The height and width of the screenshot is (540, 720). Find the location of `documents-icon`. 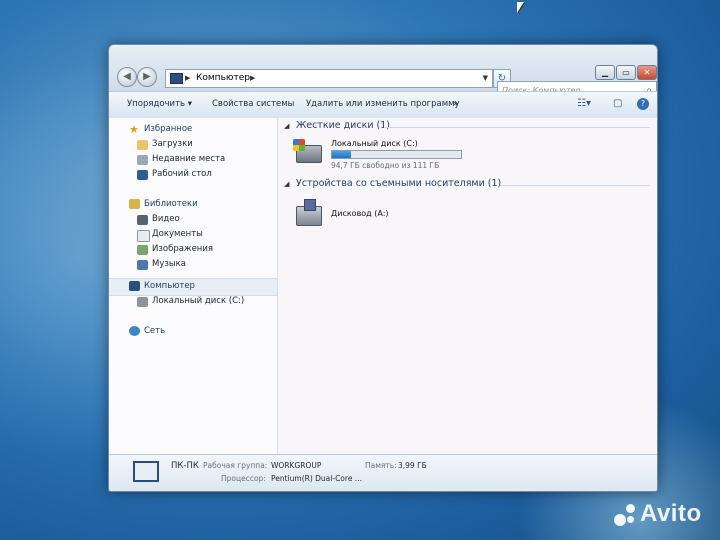

documents-icon is located at coordinates (143, 236).